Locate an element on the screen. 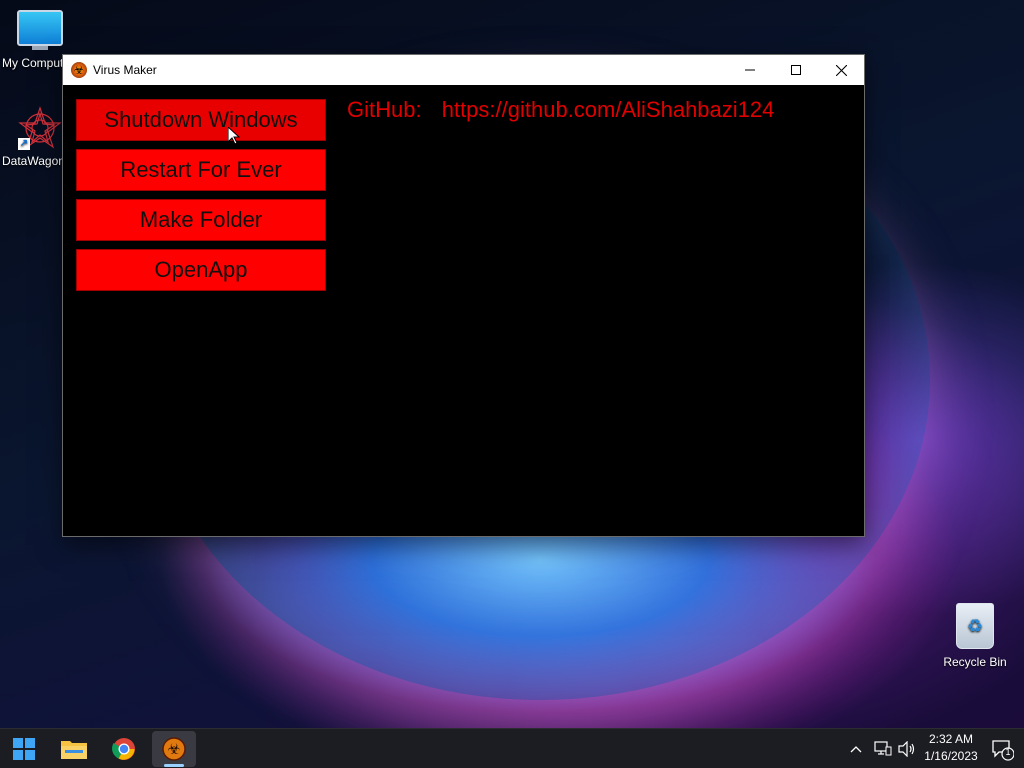 The image size is (1024, 768). github-label: GitHub: is located at coordinates (384, 109).